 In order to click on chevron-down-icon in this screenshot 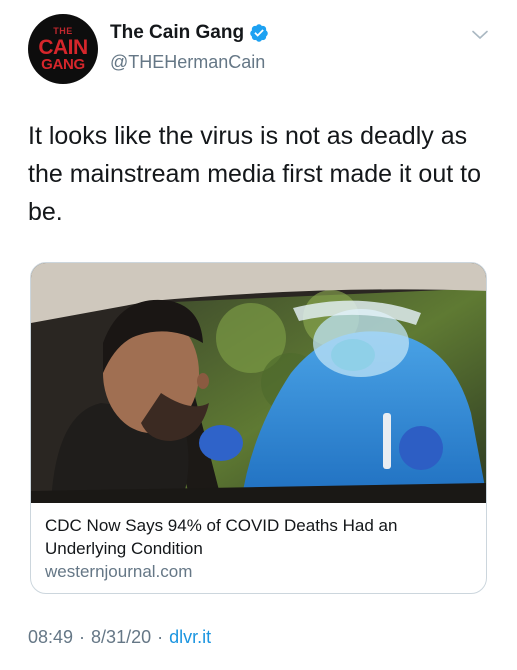, I will do `click(480, 35)`.